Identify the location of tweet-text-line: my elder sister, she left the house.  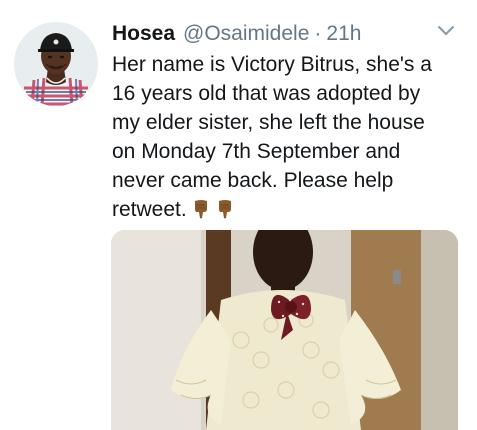
(268, 122).